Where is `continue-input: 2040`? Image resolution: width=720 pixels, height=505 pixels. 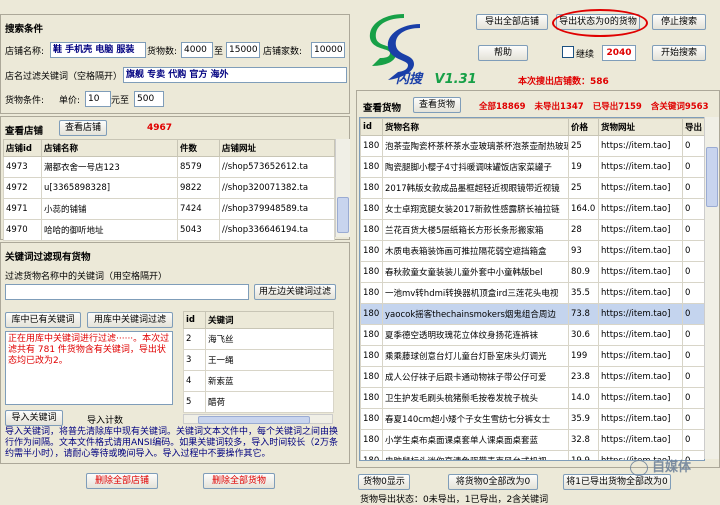 continue-input: 2040 is located at coordinates (619, 53).